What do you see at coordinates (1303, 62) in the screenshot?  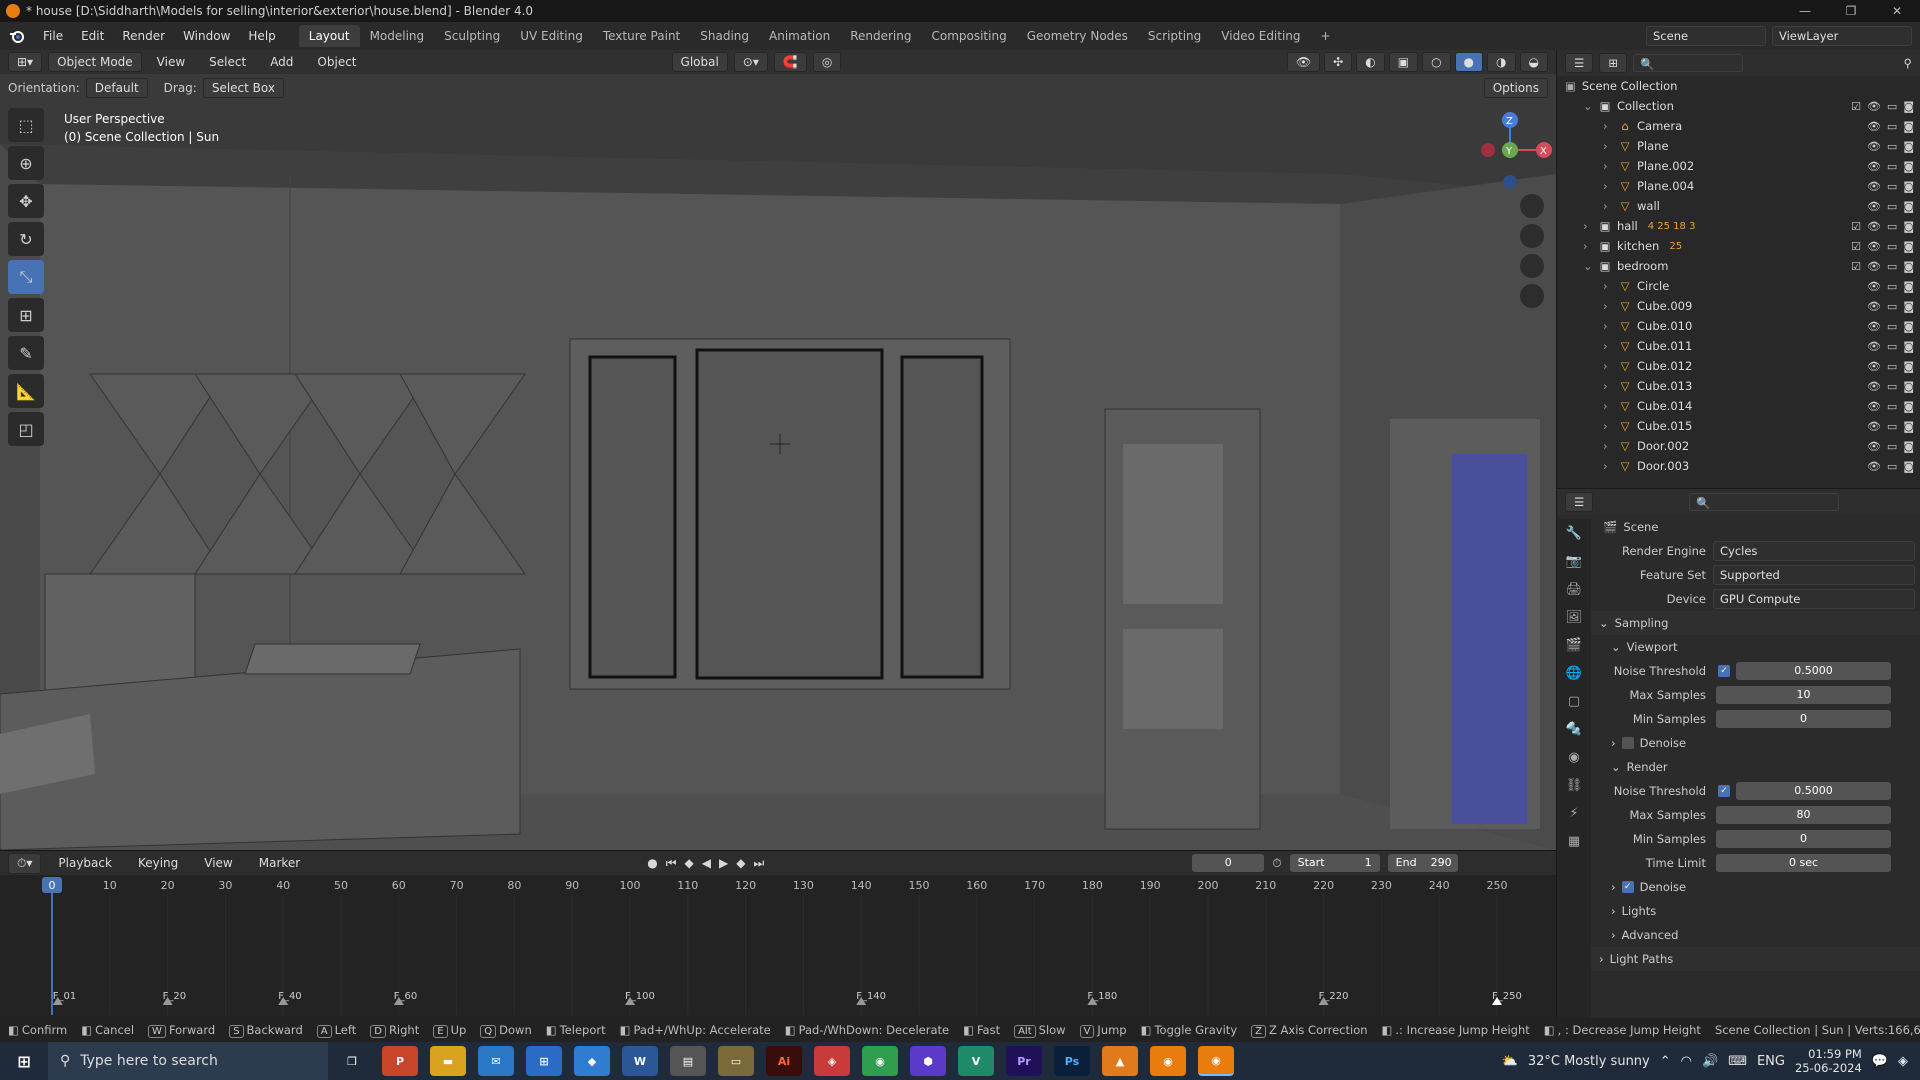 I see `visibility-toggle-icon: 👁` at bounding box center [1303, 62].